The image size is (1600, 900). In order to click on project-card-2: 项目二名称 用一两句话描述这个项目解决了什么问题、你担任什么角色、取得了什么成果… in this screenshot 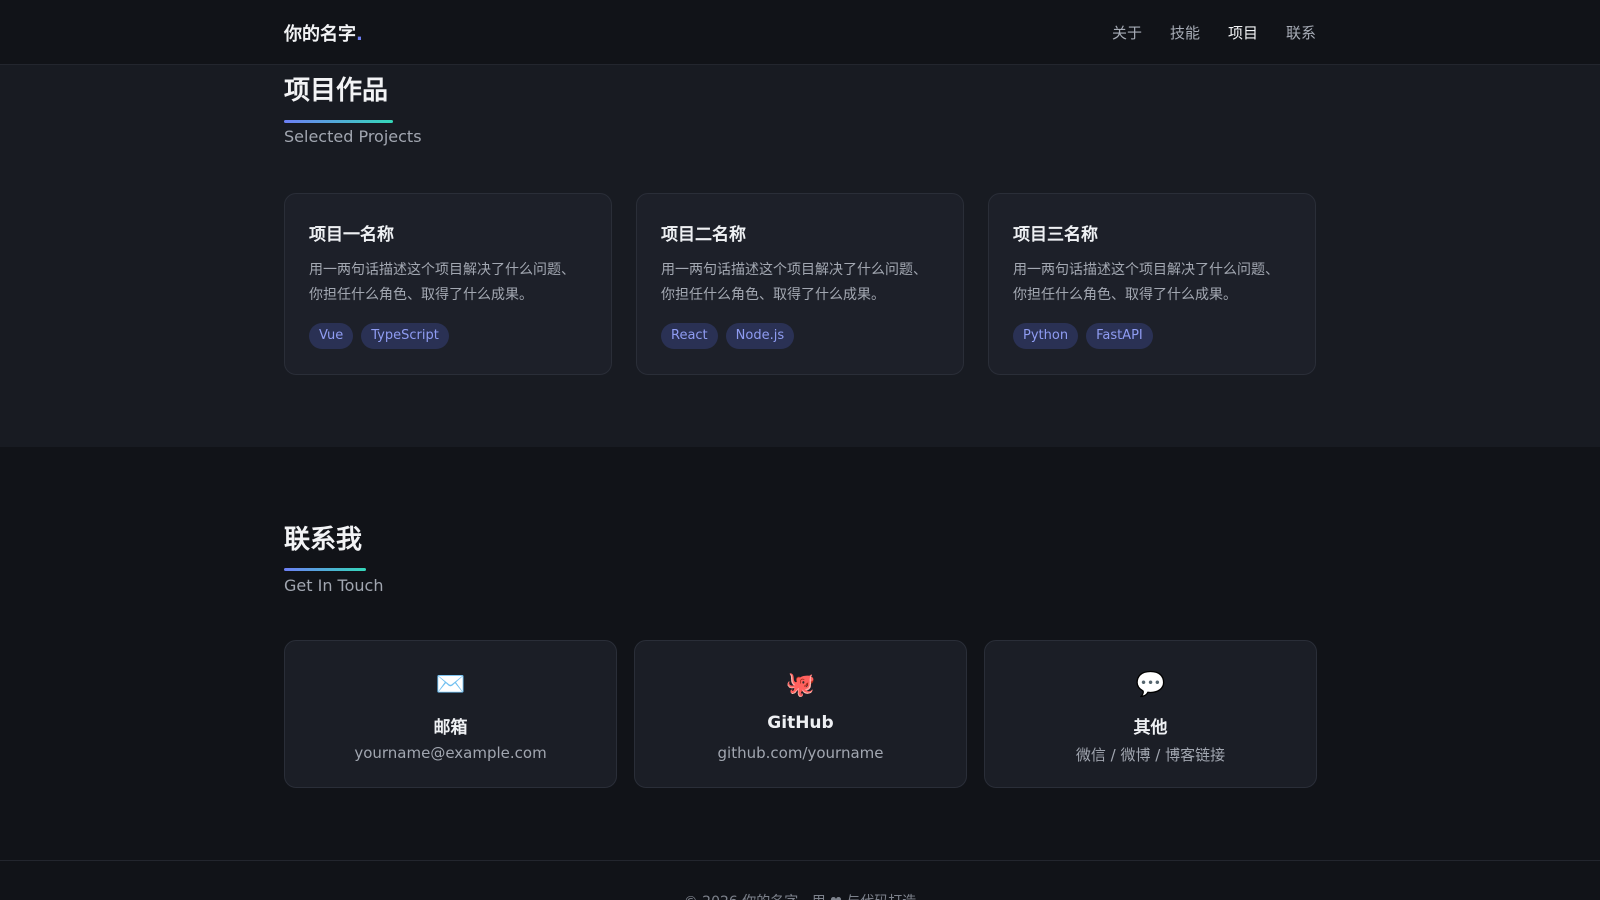, I will do `click(800, 284)`.